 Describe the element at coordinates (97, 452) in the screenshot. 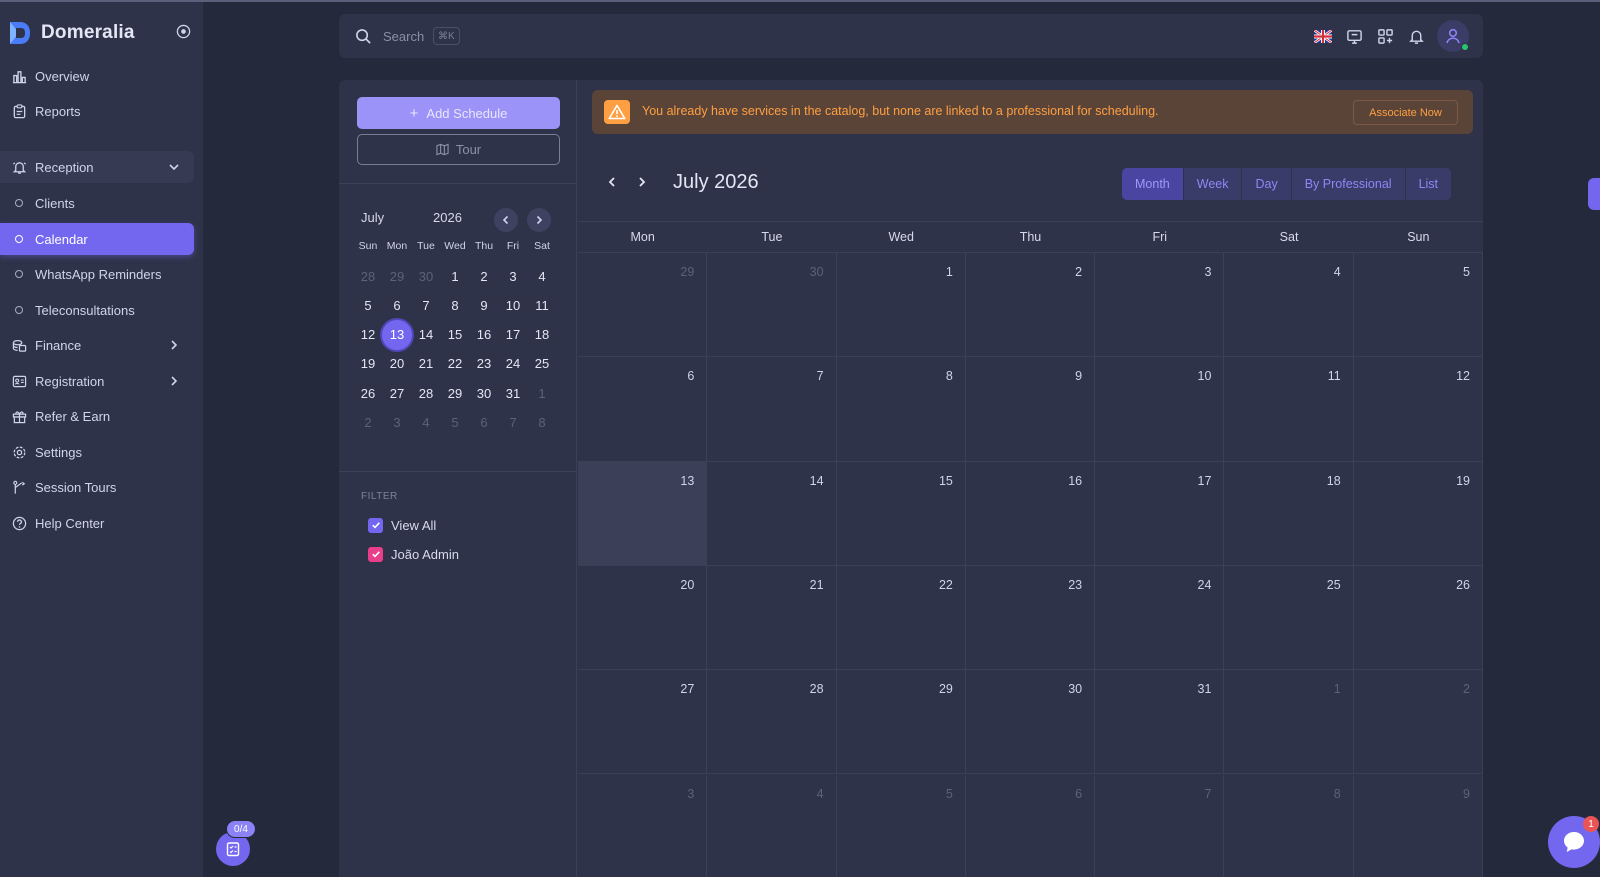

I see `sidebar-item-settings: Settings` at that location.